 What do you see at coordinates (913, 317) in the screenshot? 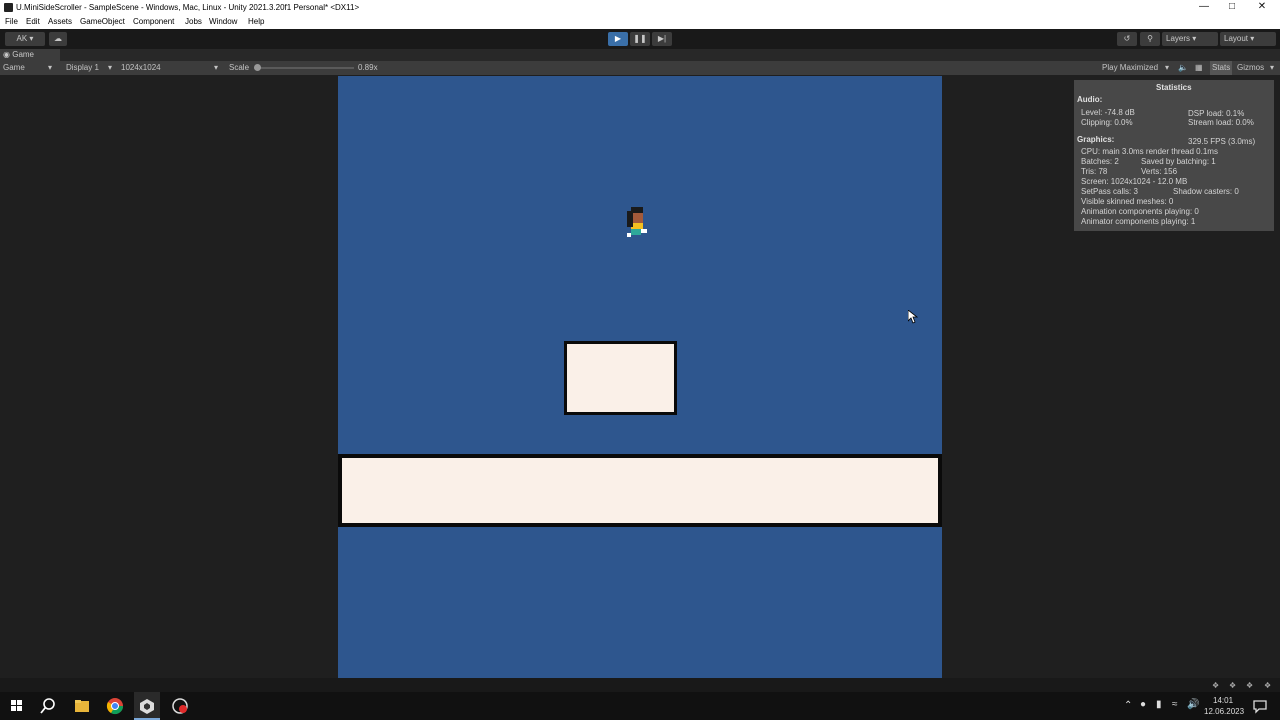
I see `mouse-cursor-icon` at bounding box center [913, 317].